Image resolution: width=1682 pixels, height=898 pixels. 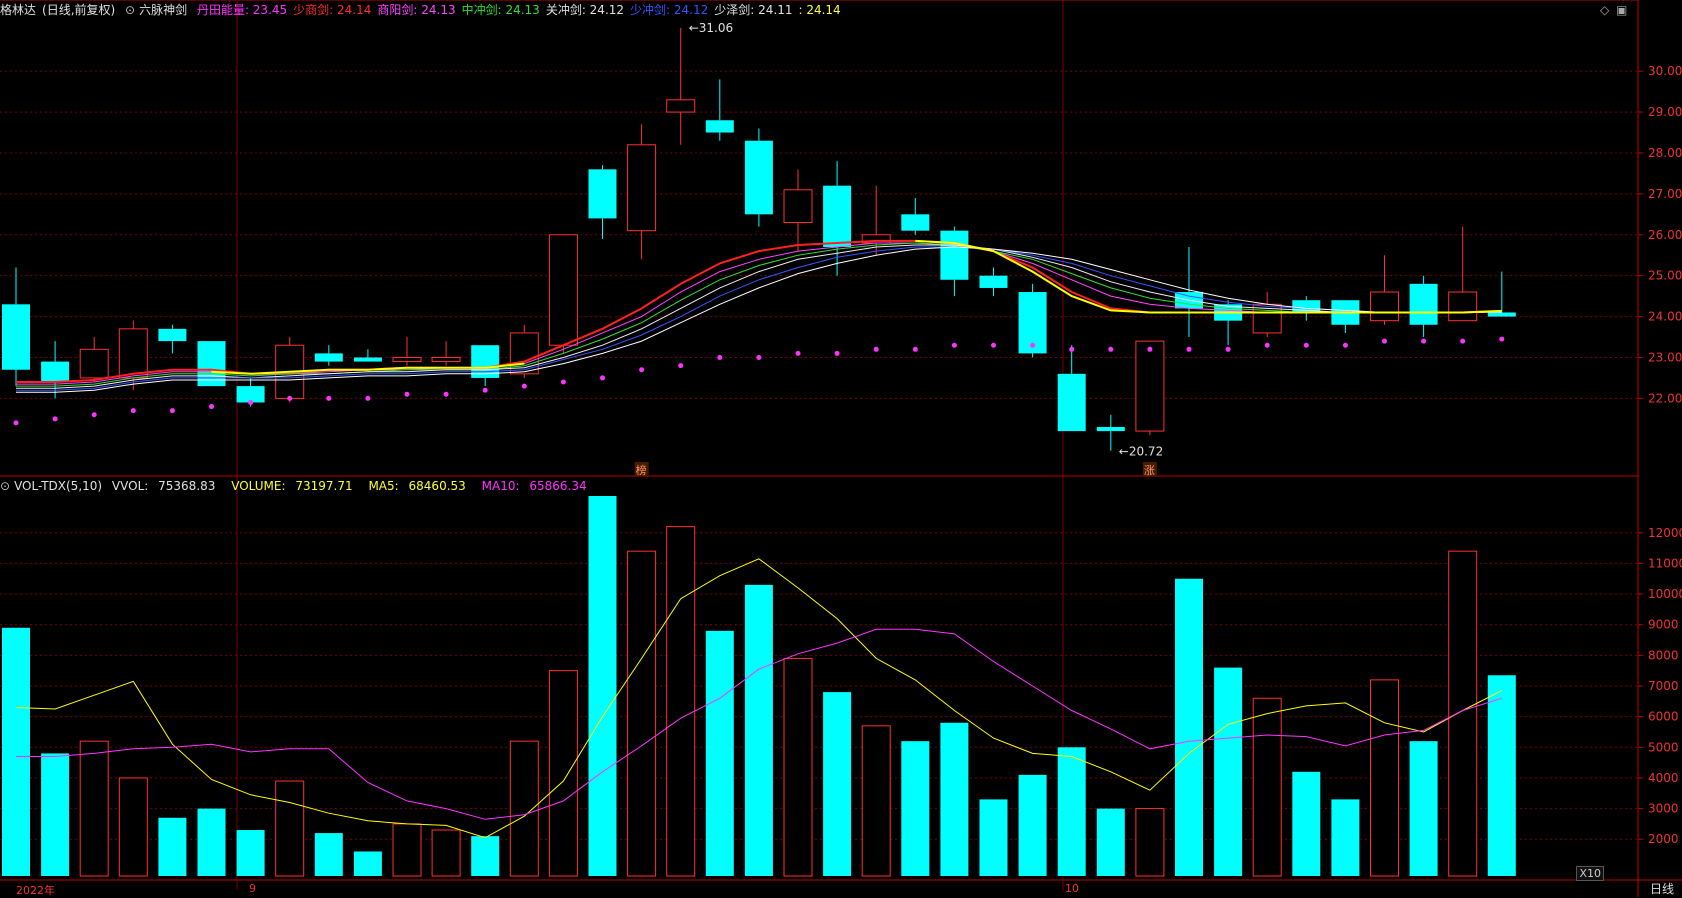 What do you see at coordinates (1665, 594) in the screenshot?
I see `volume-tick-label: 10000` at bounding box center [1665, 594].